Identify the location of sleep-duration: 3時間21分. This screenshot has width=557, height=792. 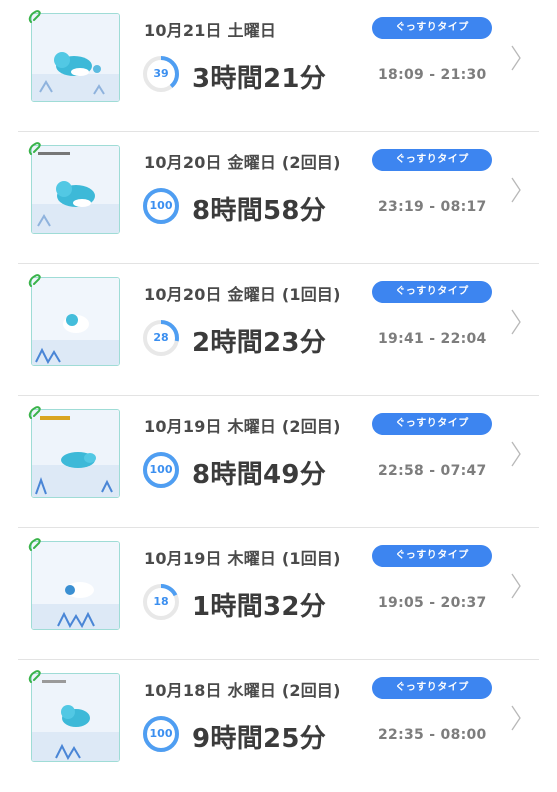
(259, 79).